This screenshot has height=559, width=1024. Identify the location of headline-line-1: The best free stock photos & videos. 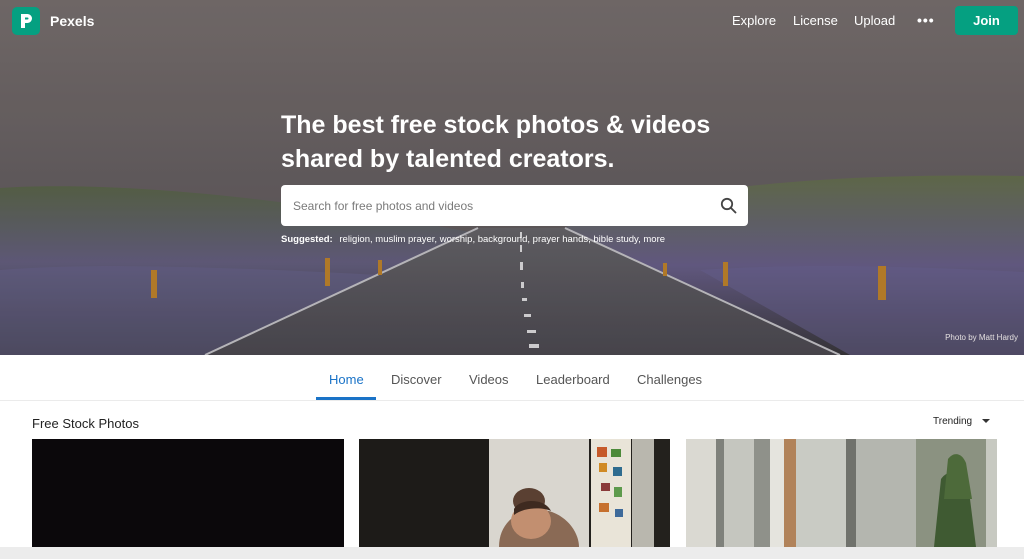
(496, 125).